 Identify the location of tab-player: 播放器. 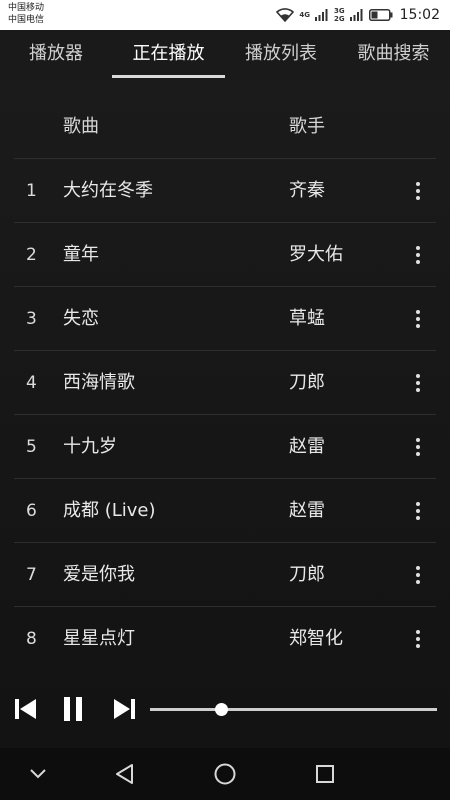
(56, 54).